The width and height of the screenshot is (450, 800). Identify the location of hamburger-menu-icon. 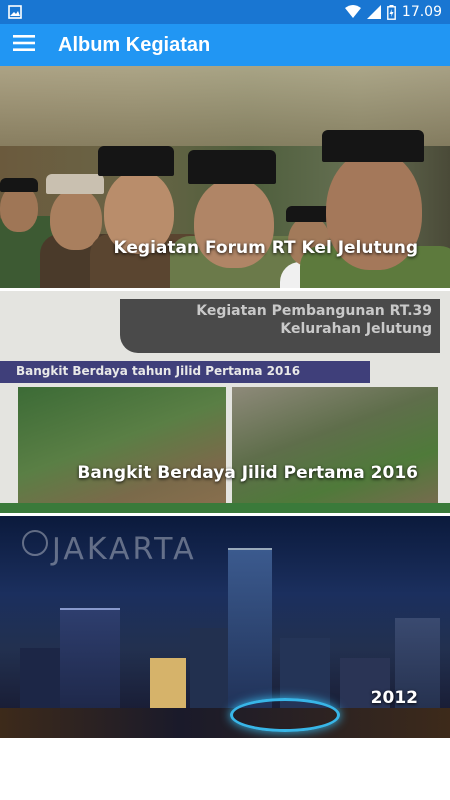
(24, 45).